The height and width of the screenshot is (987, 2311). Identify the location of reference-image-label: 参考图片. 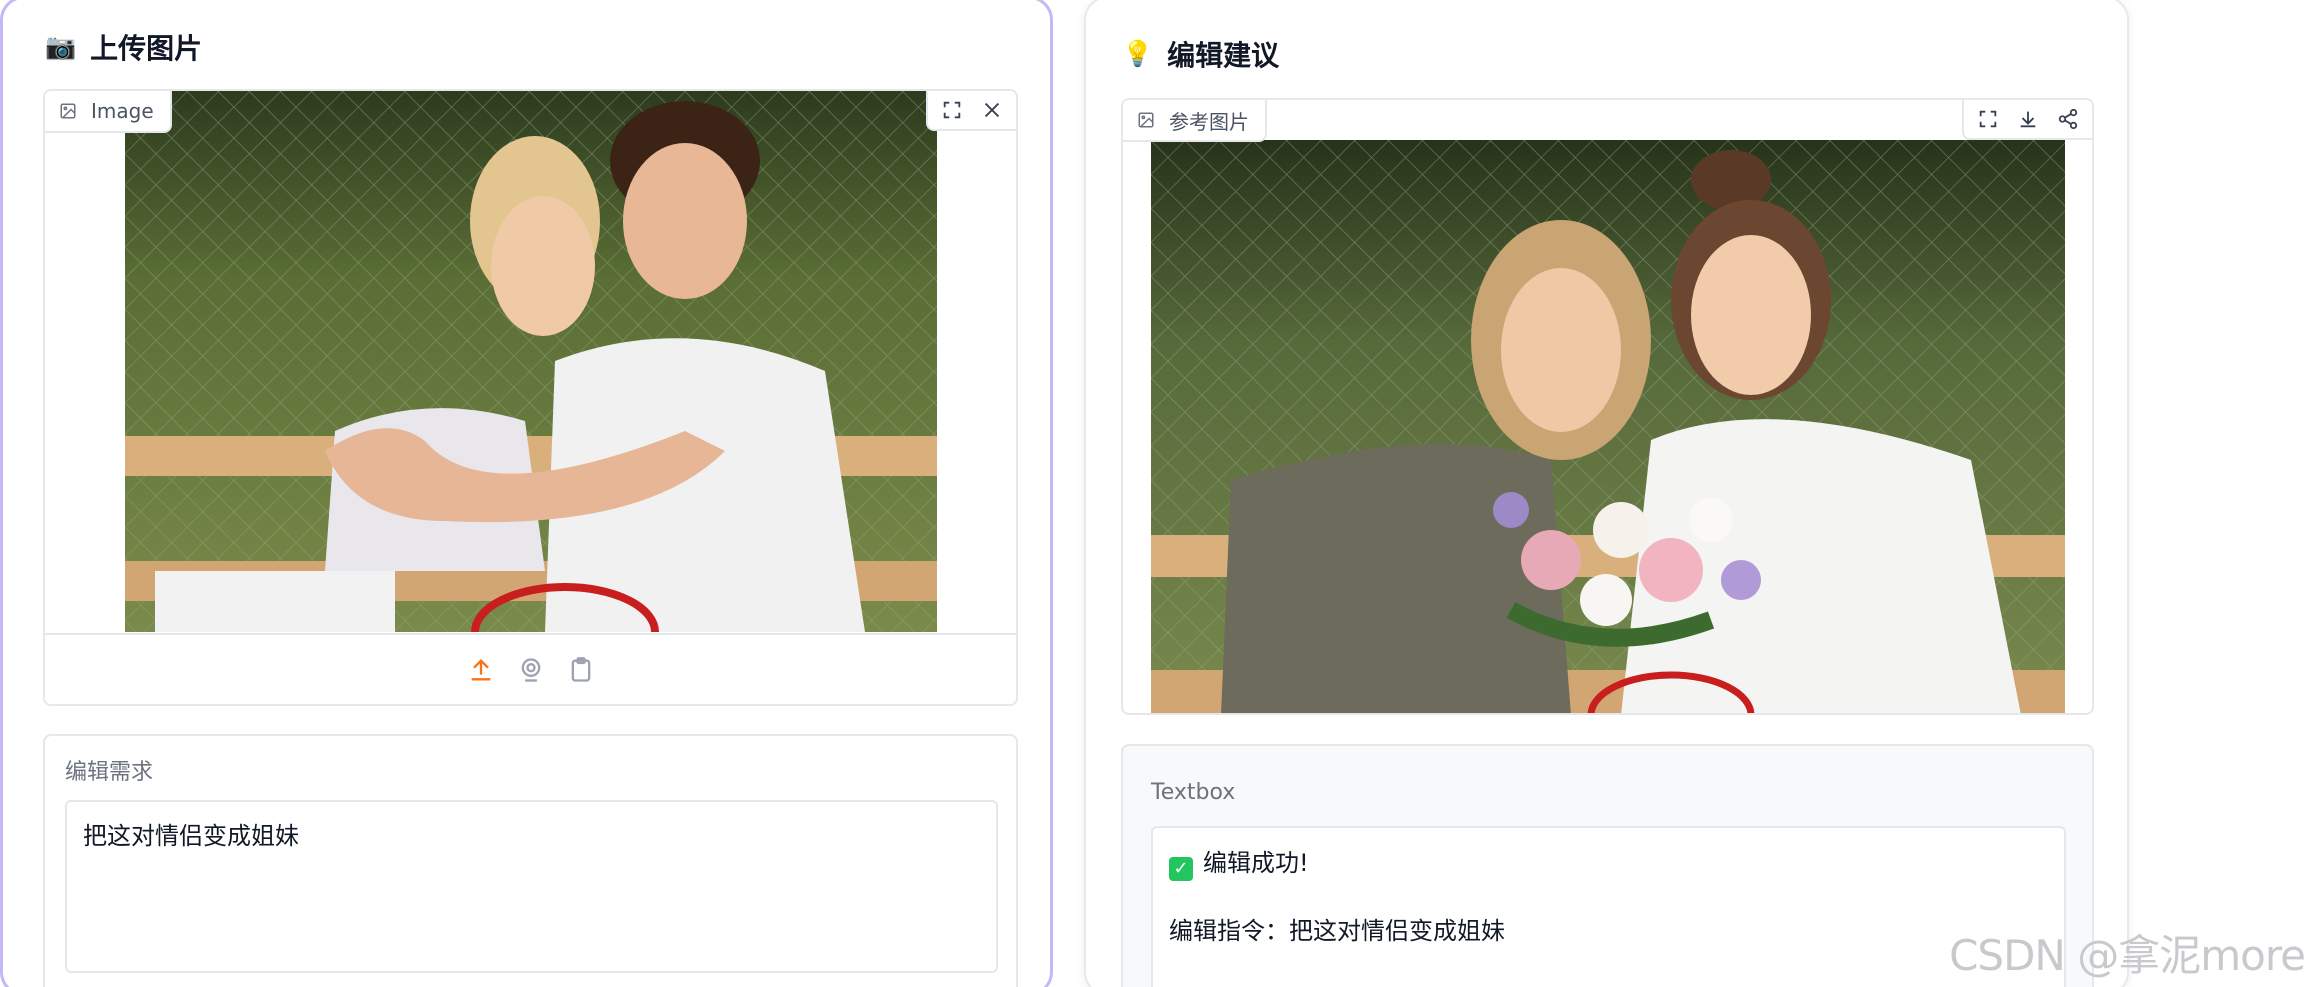
(1195, 121).